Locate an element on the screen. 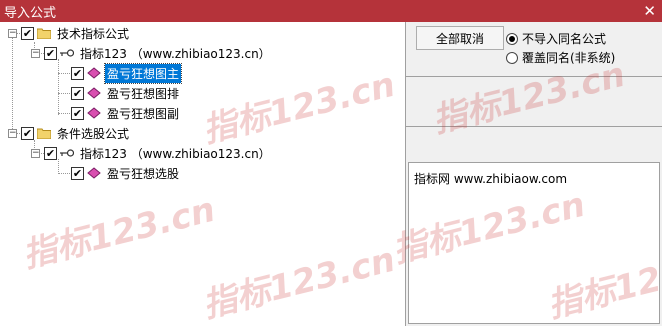 This screenshot has height=327, width=662. tree-item-label: 盈亏狂想图副 is located at coordinates (143, 113).